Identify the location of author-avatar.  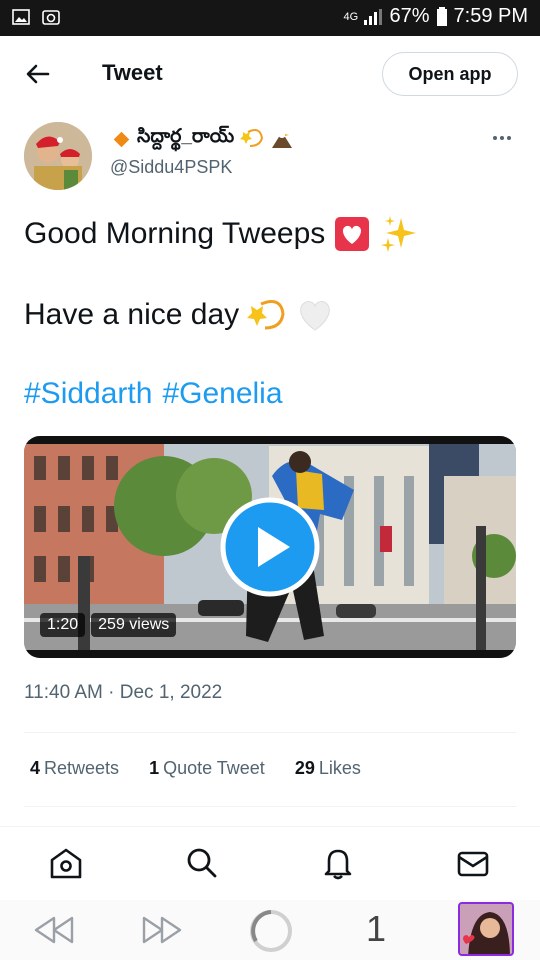
(58, 156).